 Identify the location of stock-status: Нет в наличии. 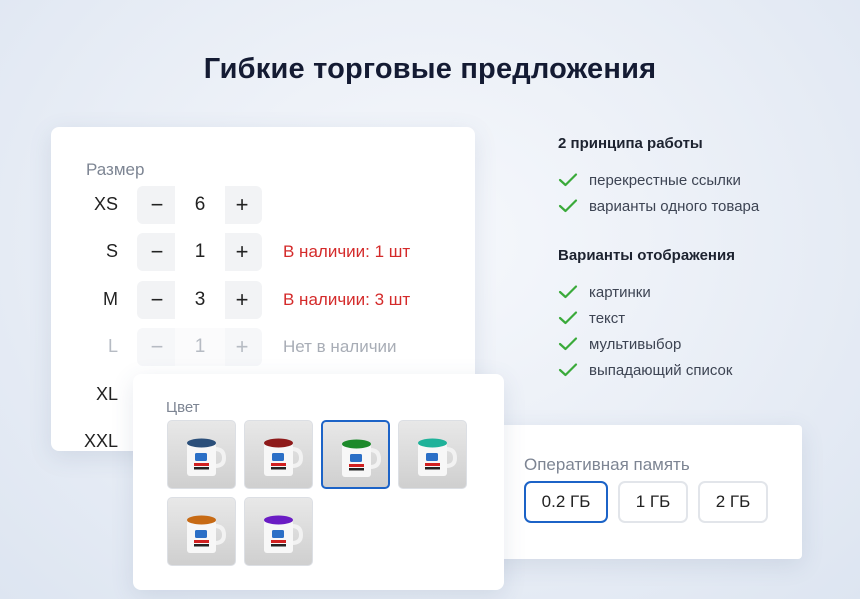
(340, 346).